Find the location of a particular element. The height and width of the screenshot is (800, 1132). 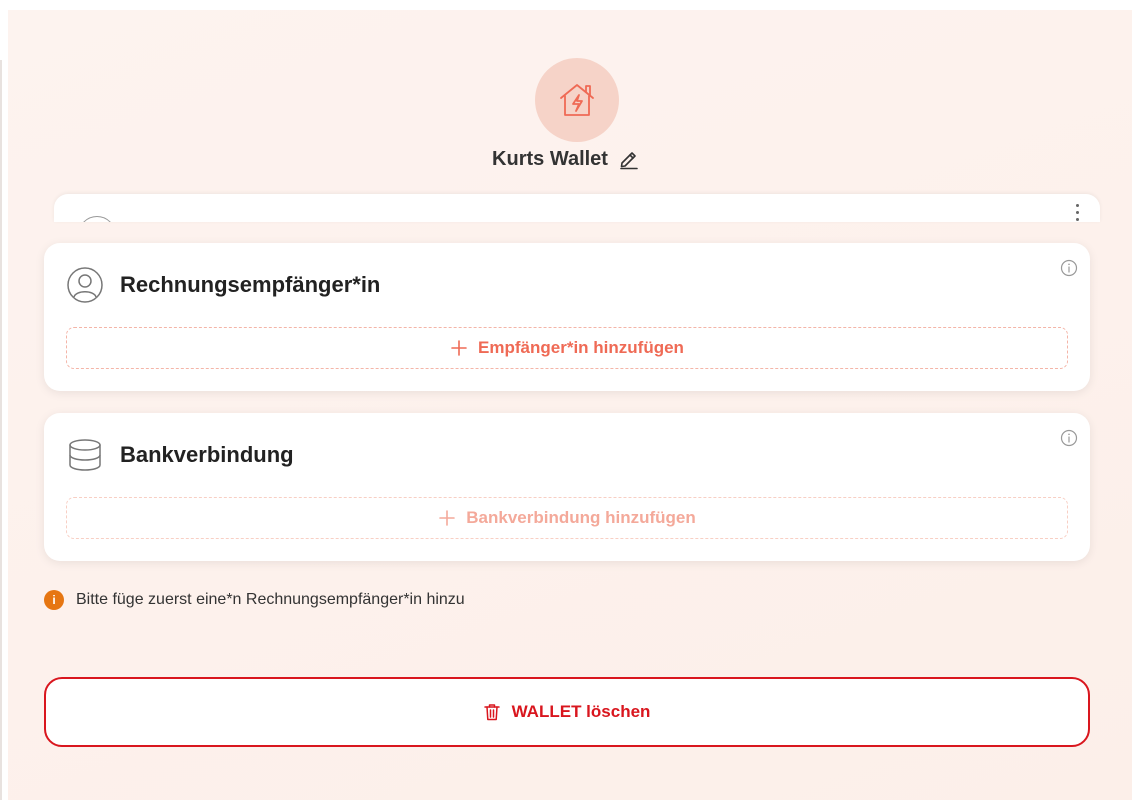

more-options-icon is located at coordinates (1079, 213).